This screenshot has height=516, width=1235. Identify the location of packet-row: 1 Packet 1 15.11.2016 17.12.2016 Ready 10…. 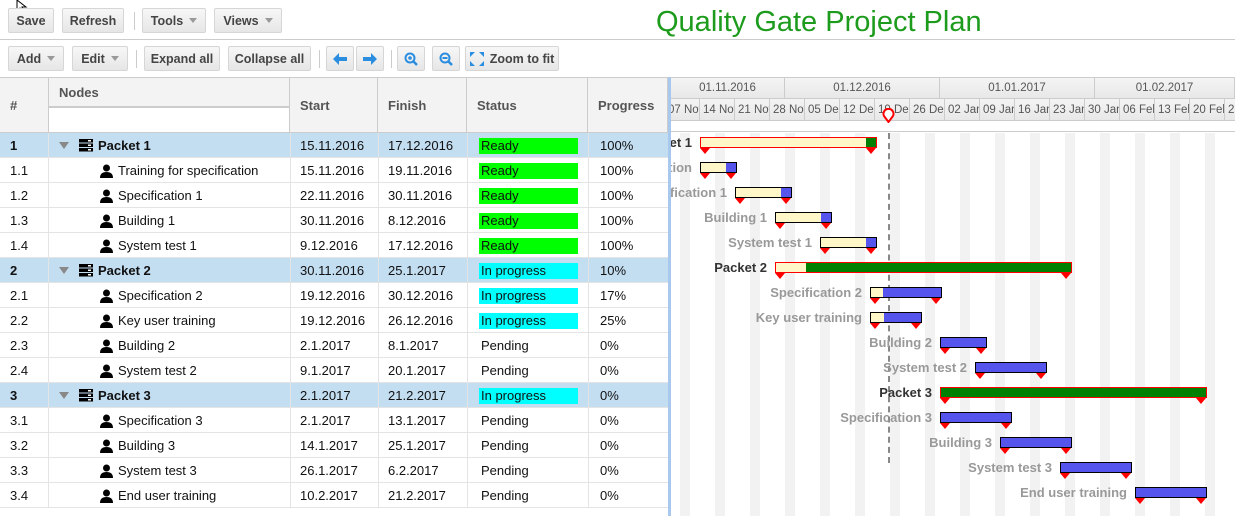
(334, 145).